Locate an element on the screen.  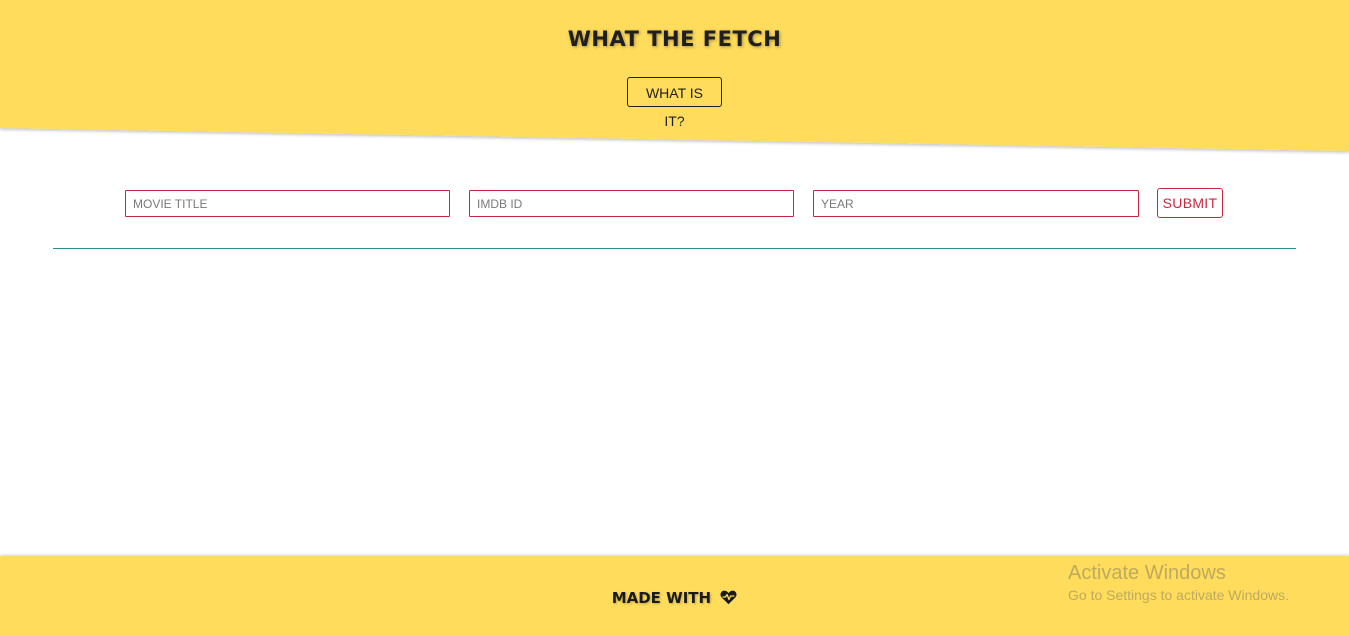
movie-title-input is located at coordinates (287, 203).